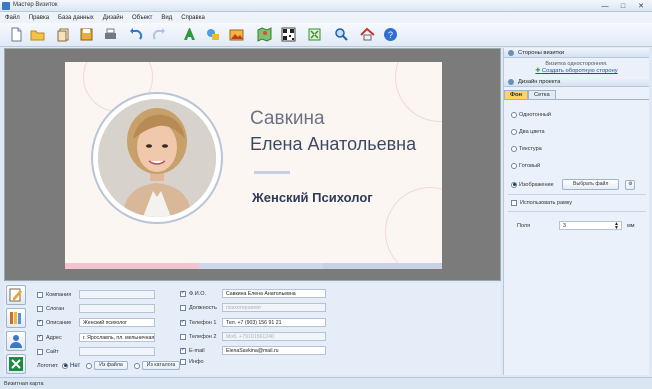 This screenshot has height=389, width=652. Describe the element at coordinates (333, 144) in the screenshot. I see `card-full-name: Елена Анатольевна` at that location.